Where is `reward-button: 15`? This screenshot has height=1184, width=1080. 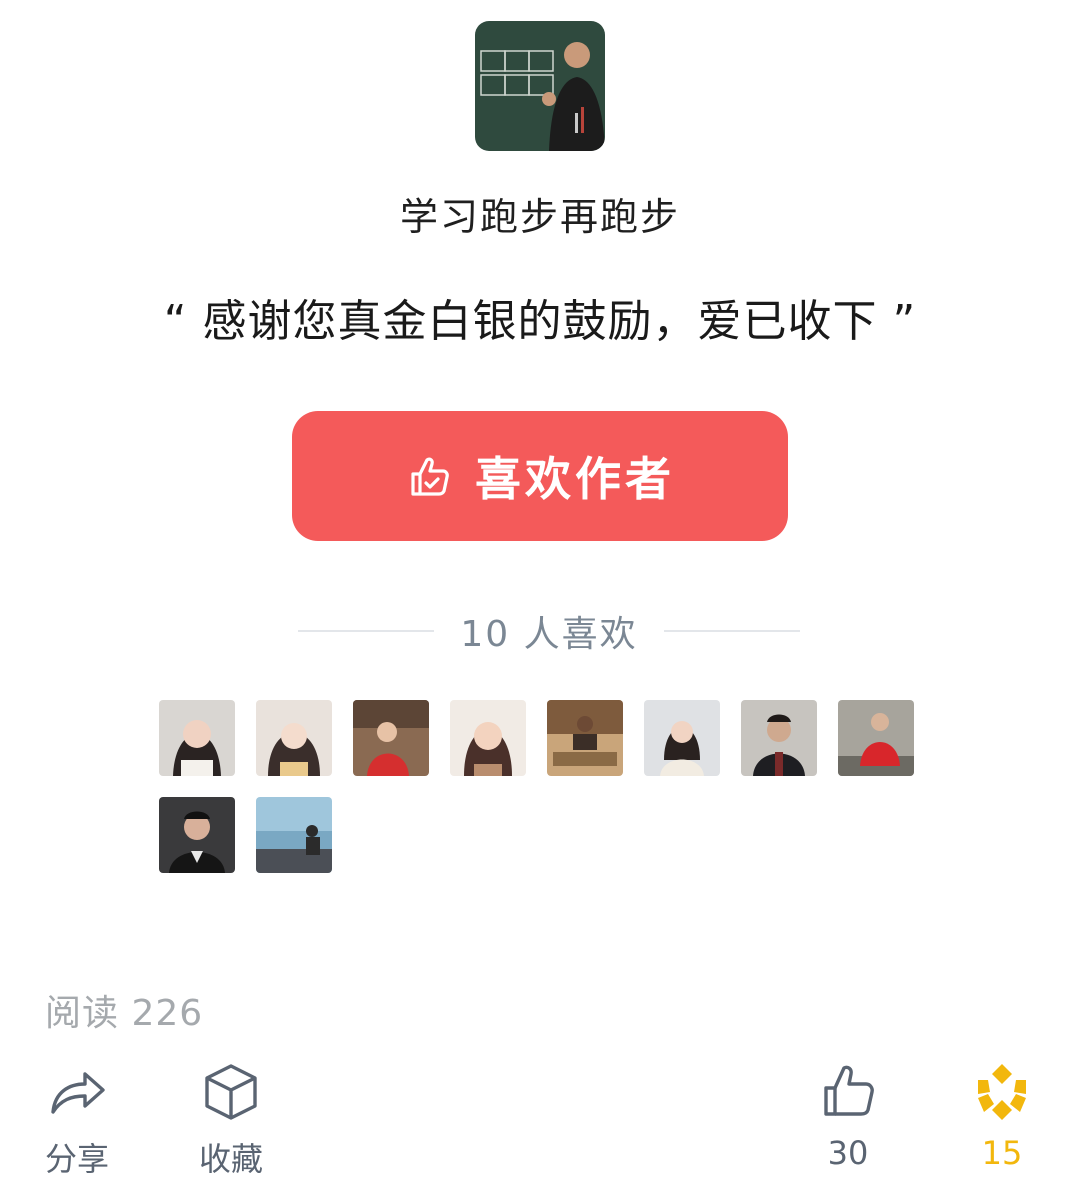
reward-button: 15 is located at coordinates (1002, 1116).